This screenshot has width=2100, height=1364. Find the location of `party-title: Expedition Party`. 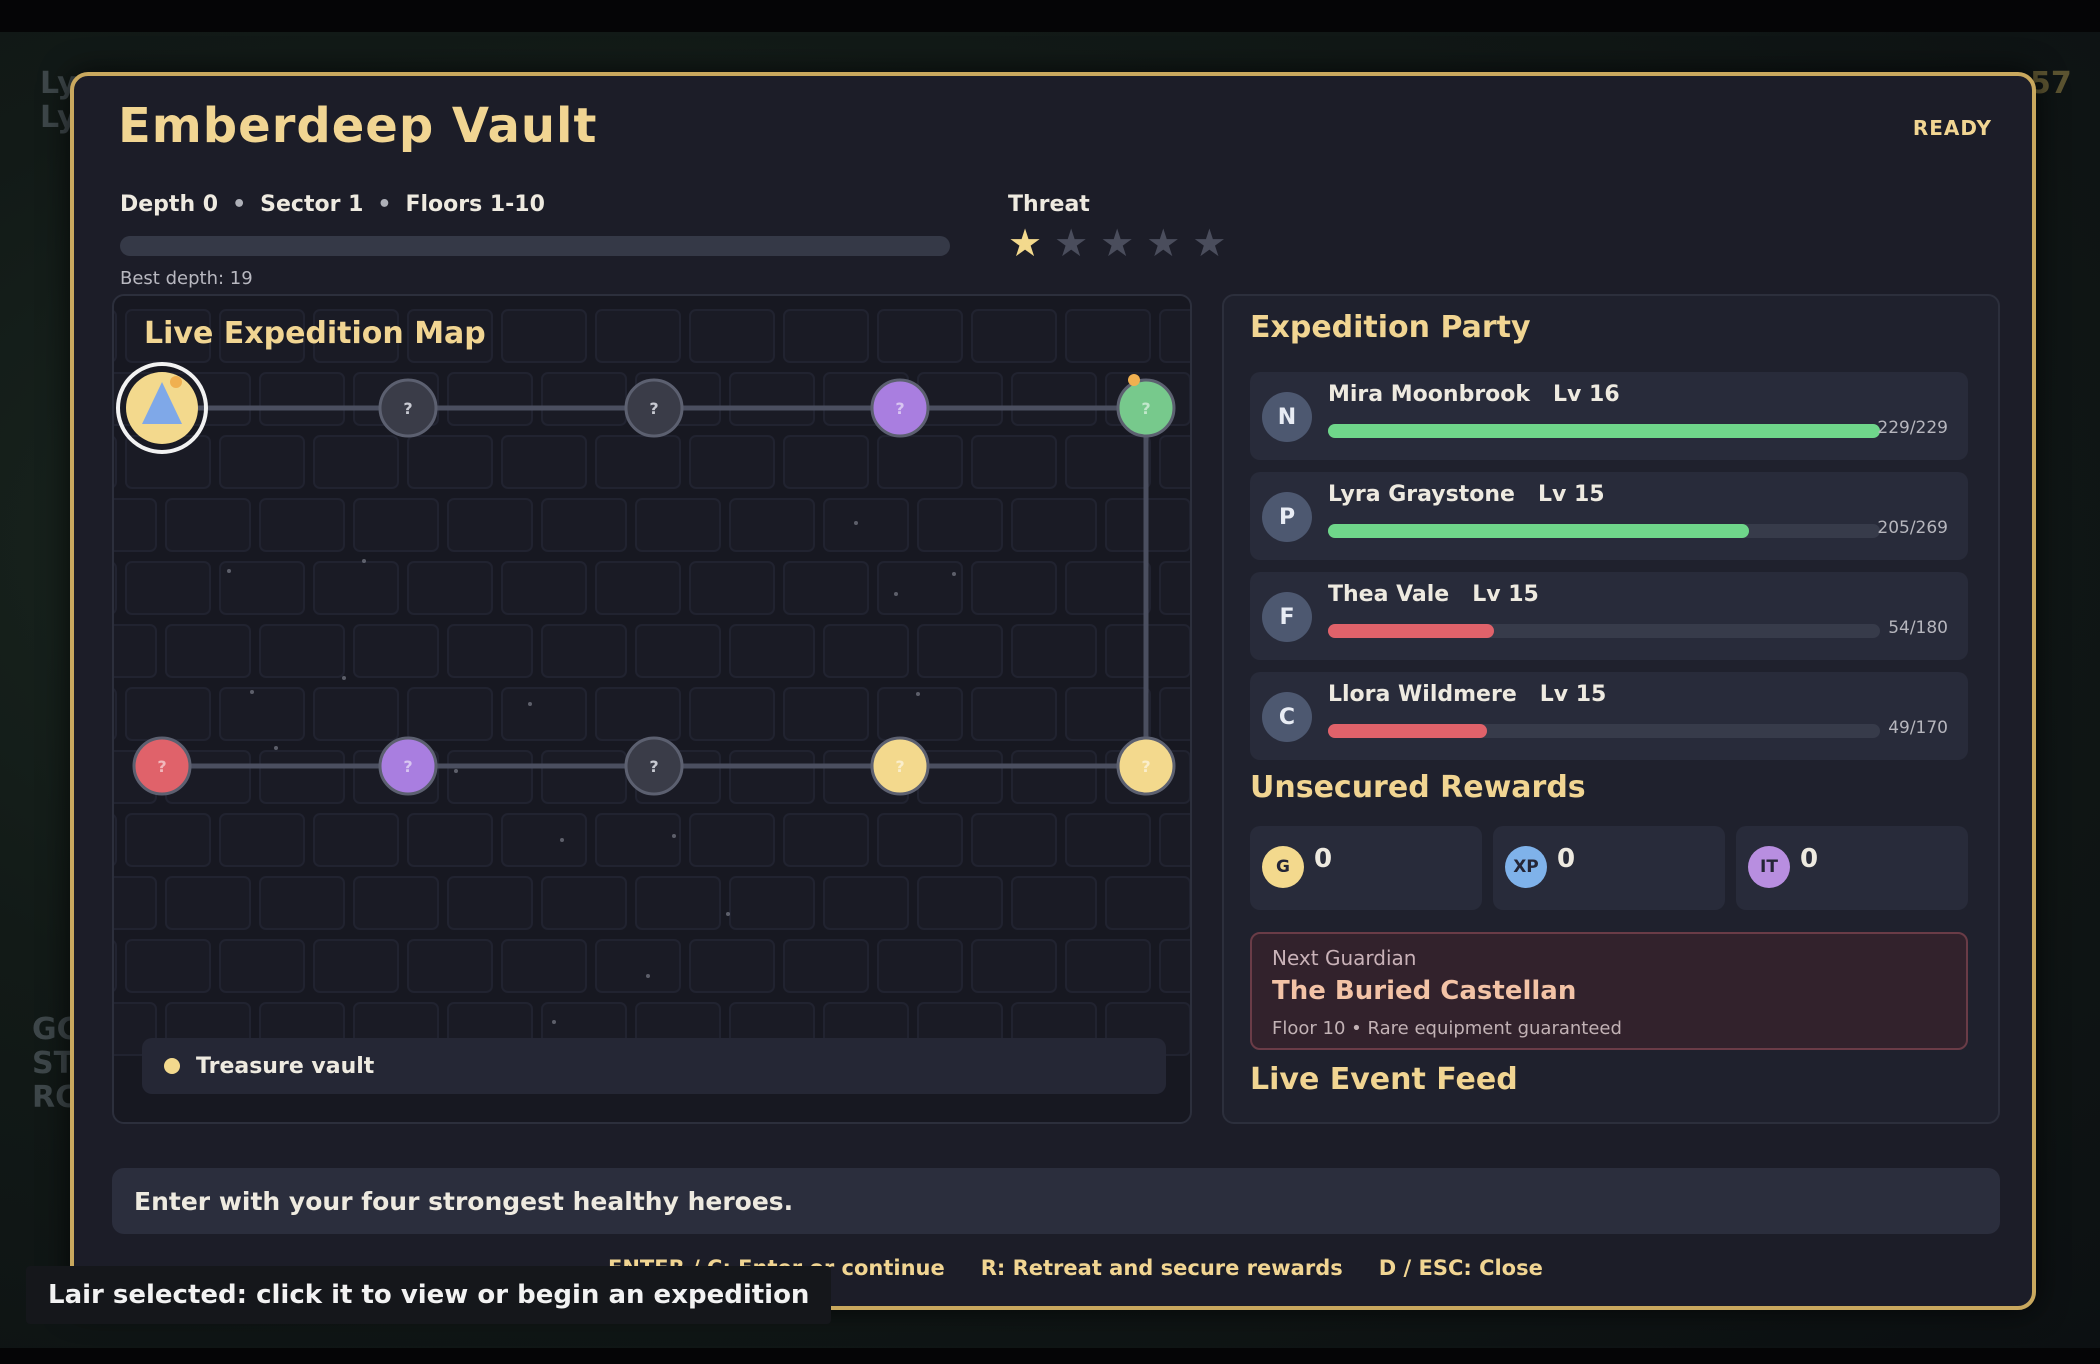

party-title: Expedition Party is located at coordinates (1390, 327).